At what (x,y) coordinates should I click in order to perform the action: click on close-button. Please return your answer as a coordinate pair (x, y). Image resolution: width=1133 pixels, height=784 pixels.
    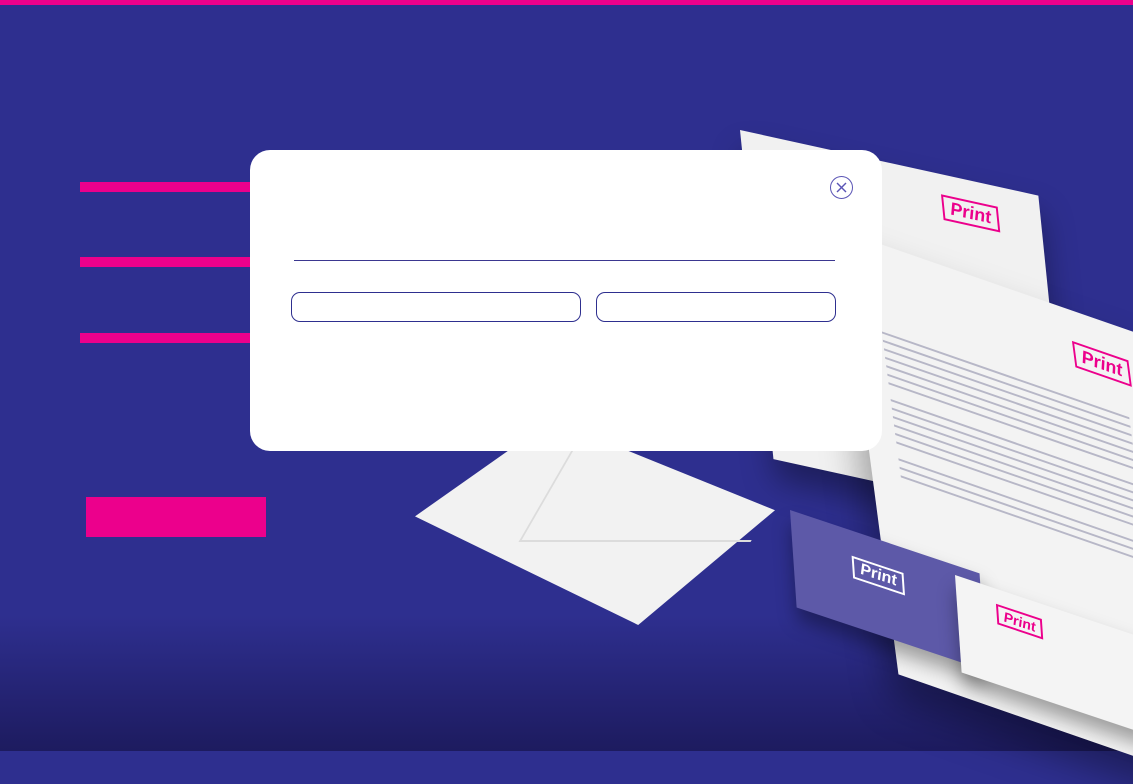
    Looking at the image, I should click on (841, 187).